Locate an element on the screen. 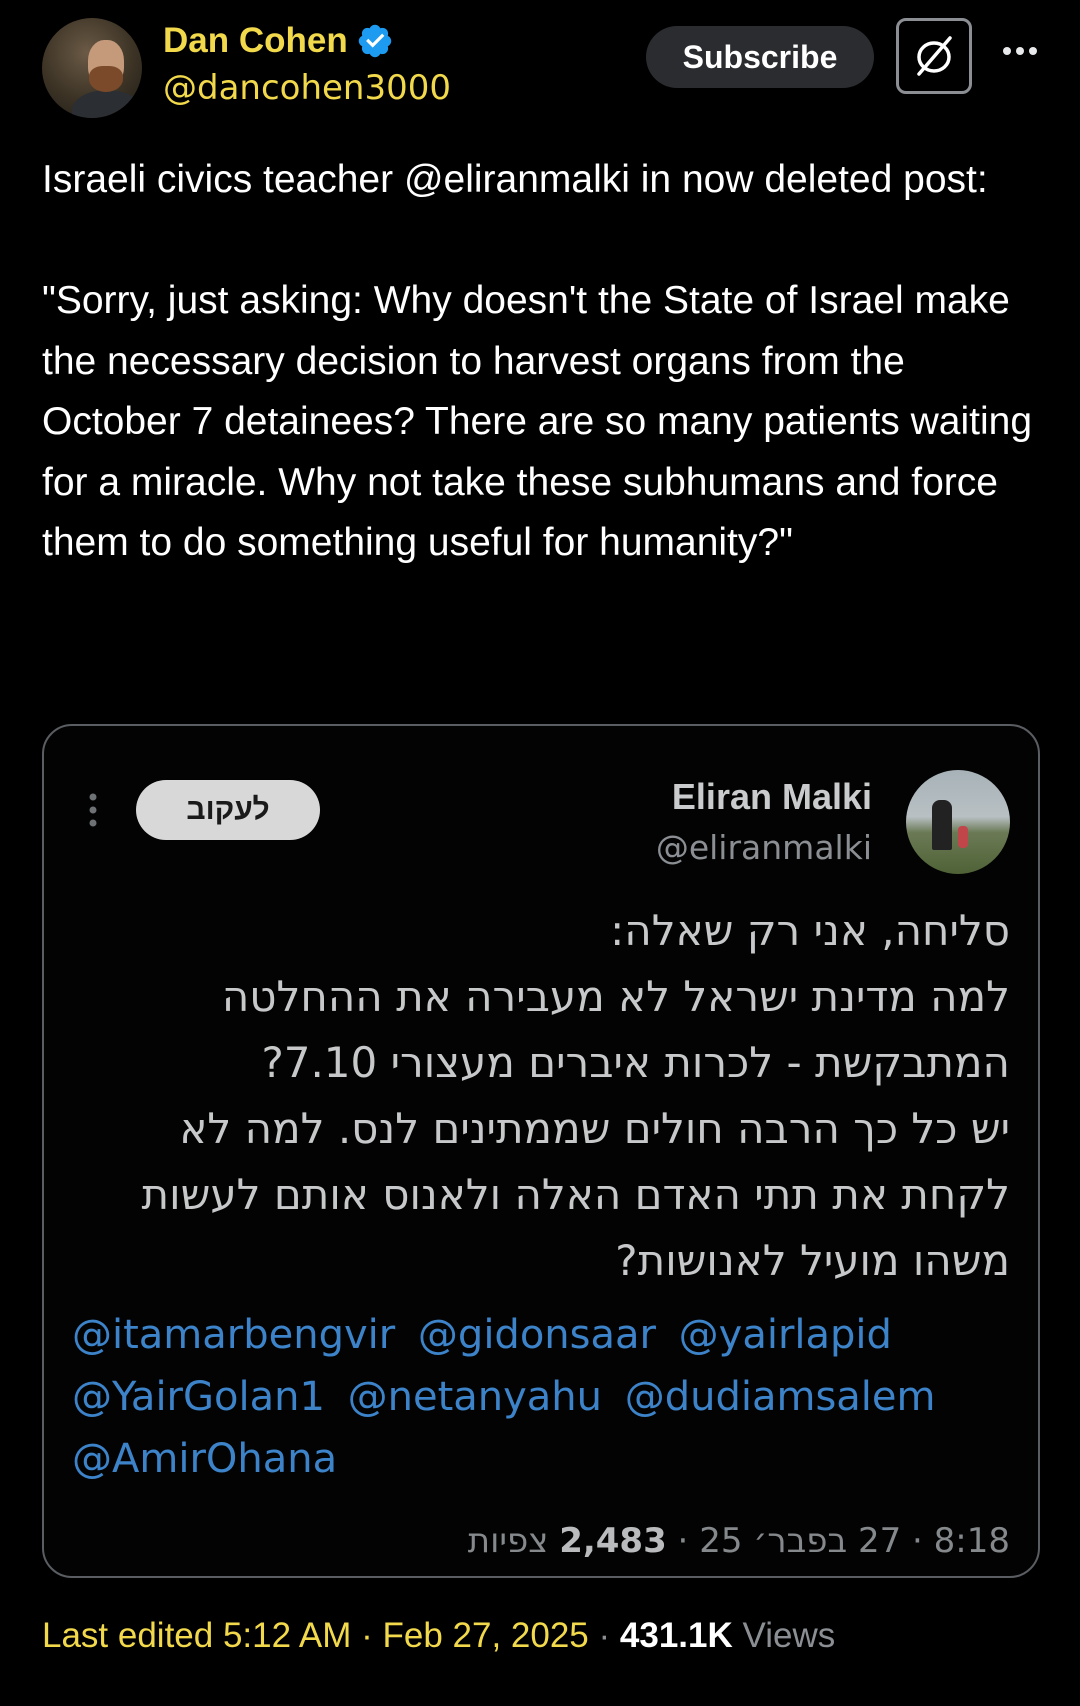 The width and height of the screenshot is (1080, 1706). quote-date: 27 בפבר׳ 25 is located at coordinates (800, 1541).